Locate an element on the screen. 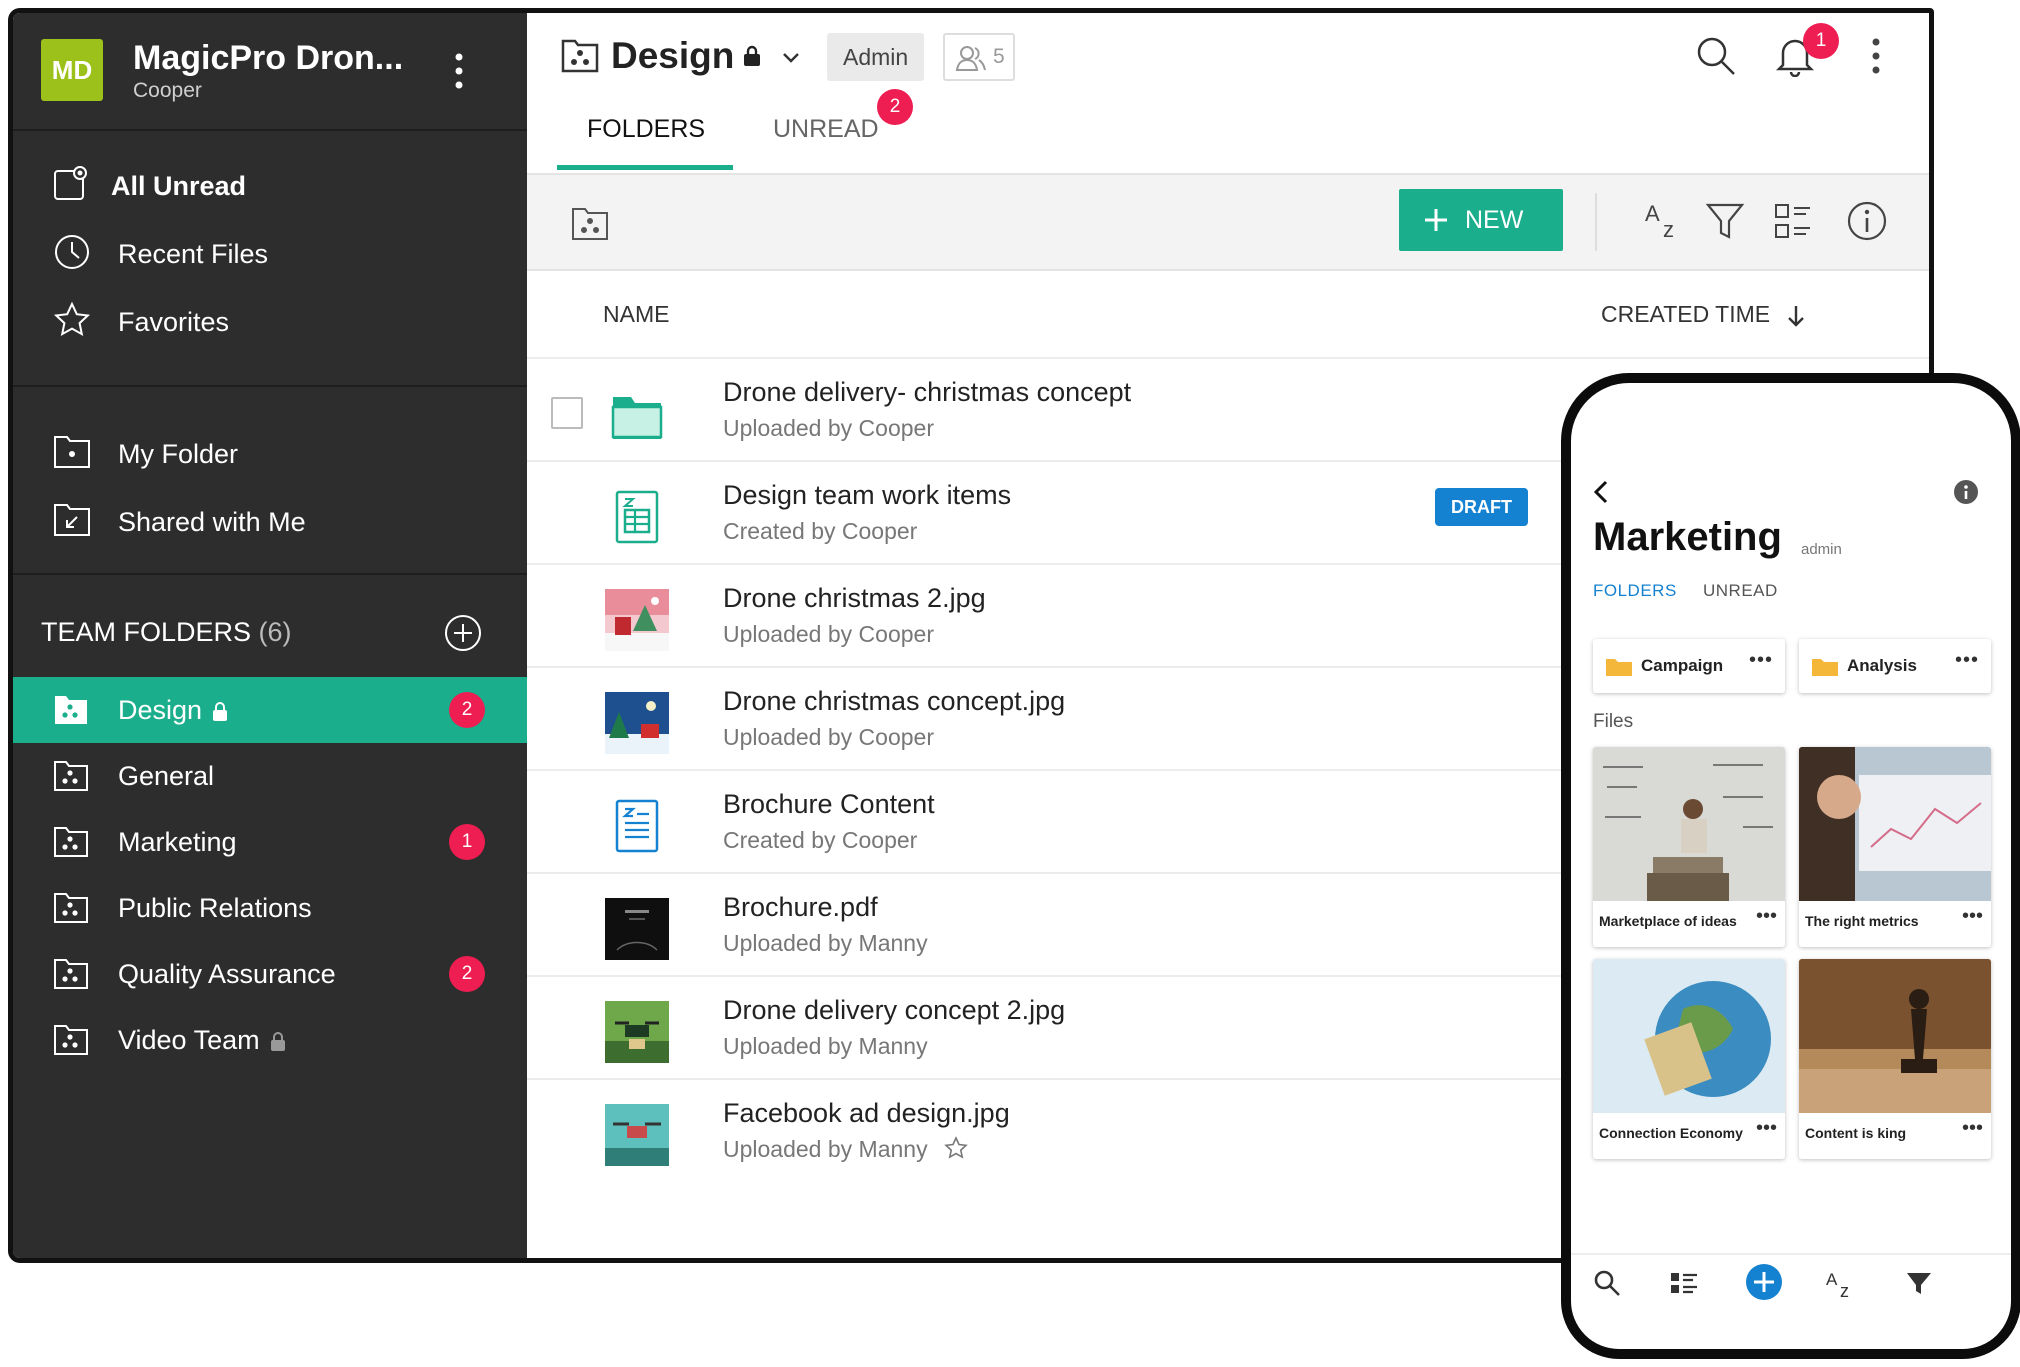 This screenshot has width=2020, height=1367. tab-label: UNREAD is located at coordinates (826, 129).